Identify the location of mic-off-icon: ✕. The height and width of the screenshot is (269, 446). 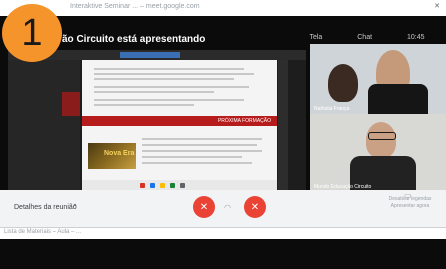
(204, 207).